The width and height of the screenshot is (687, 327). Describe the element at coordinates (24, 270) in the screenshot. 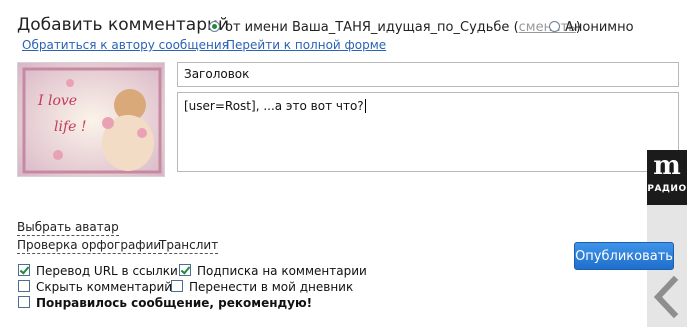

I see `url-links-checkbox` at that location.